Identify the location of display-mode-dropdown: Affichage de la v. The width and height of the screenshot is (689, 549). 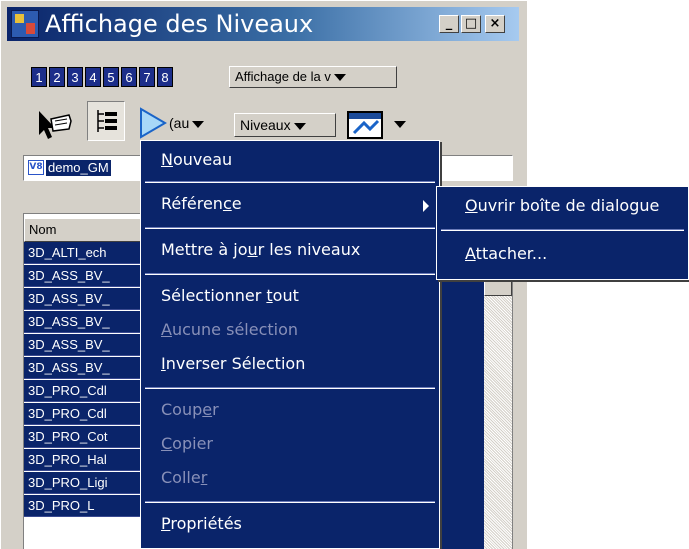
(313, 77).